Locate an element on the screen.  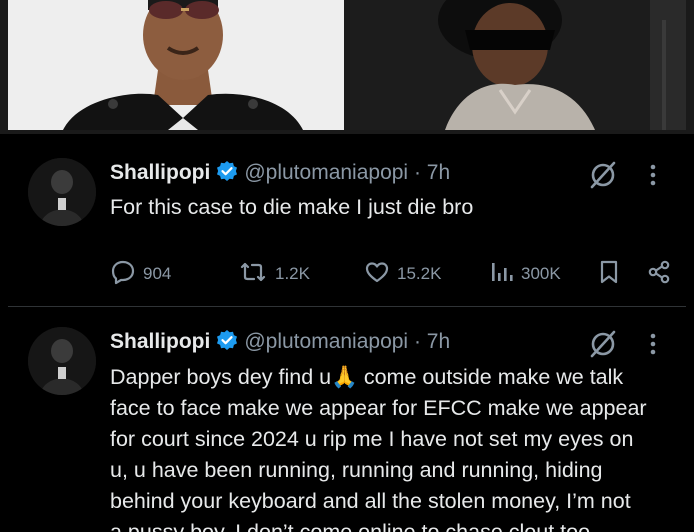
photo-left is located at coordinates (176, 65).